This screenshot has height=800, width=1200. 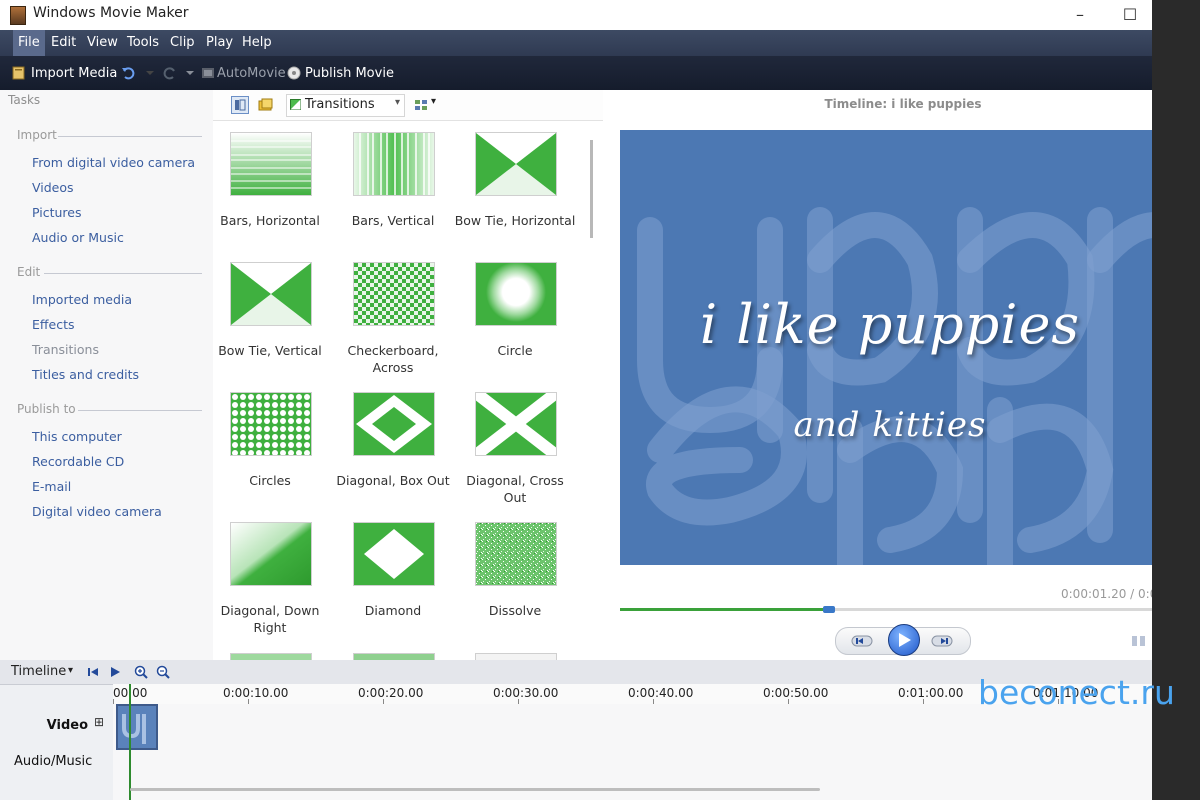 I want to click on publish-movie-button: Publish Movie, so click(x=349, y=74).